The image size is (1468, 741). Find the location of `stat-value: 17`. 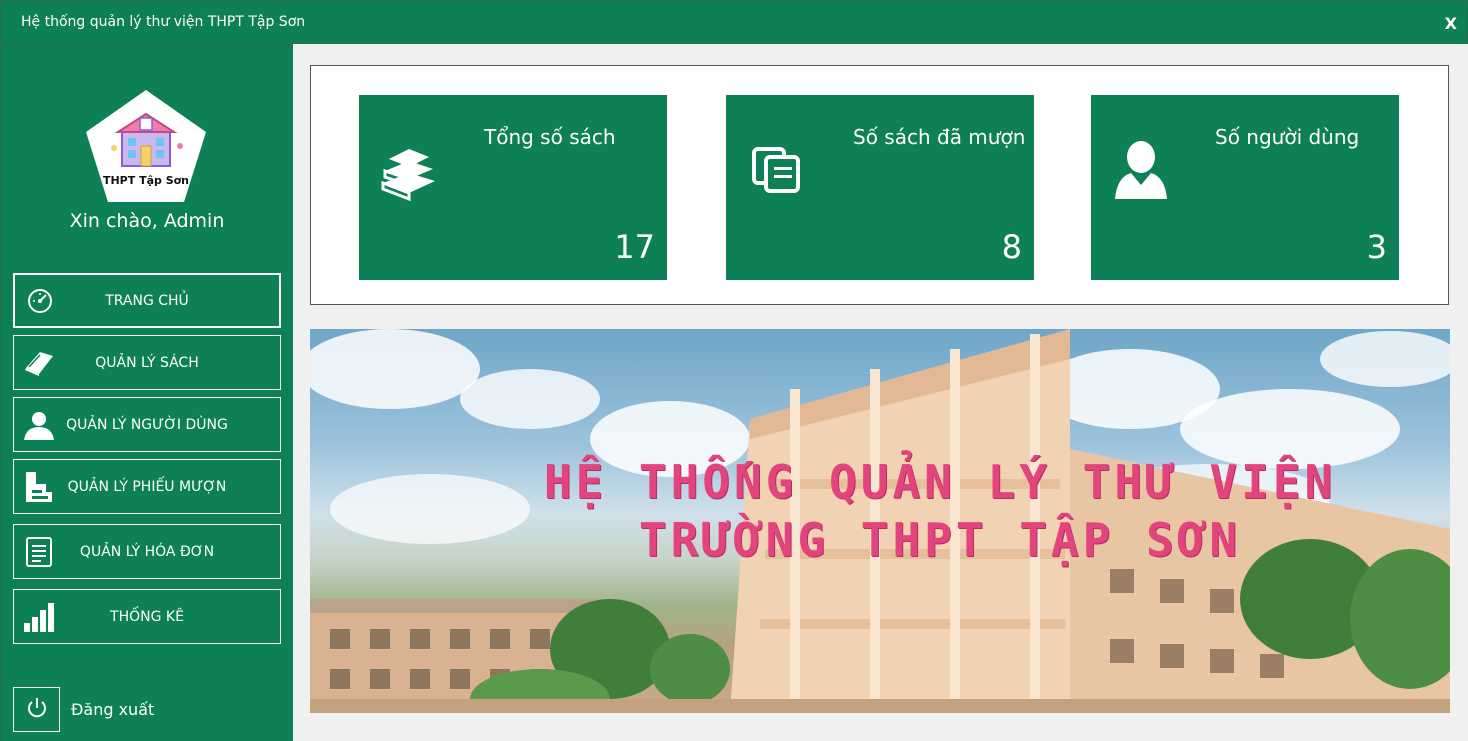

stat-value: 17 is located at coordinates (634, 247).